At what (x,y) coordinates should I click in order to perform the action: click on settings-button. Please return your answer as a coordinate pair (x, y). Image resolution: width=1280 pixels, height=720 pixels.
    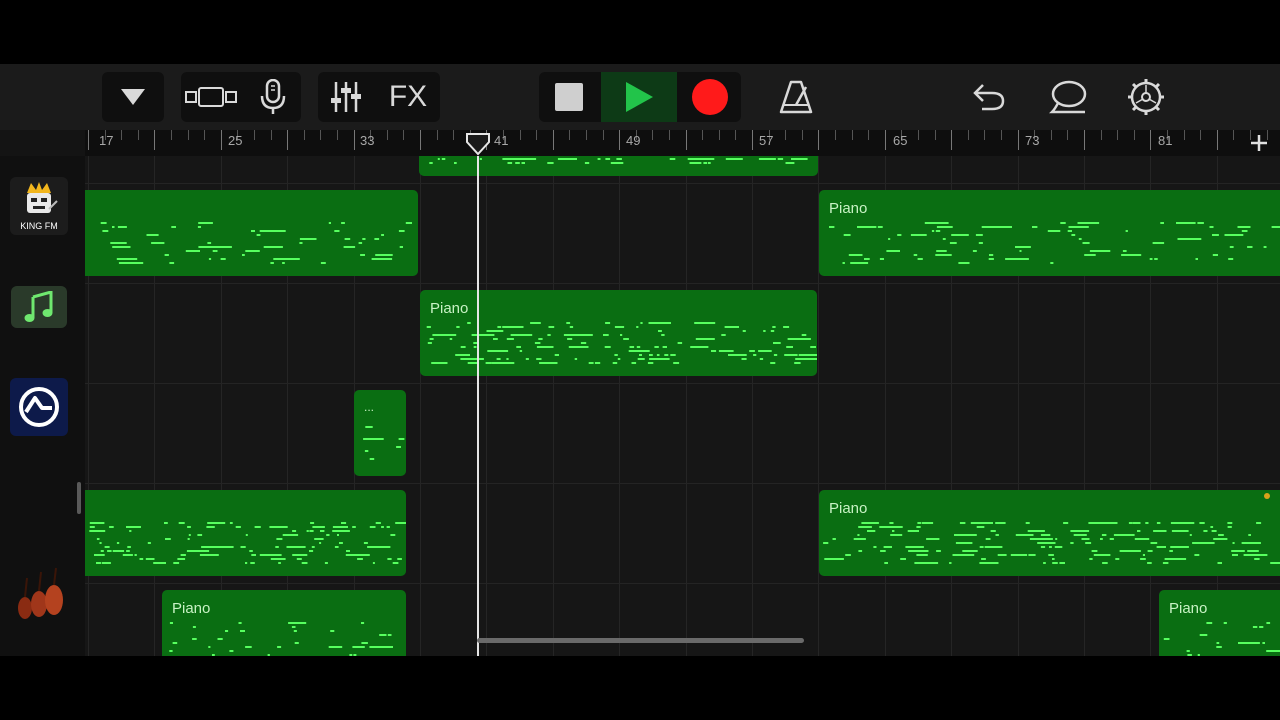
    Looking at the image, I should click on (1146, 97).